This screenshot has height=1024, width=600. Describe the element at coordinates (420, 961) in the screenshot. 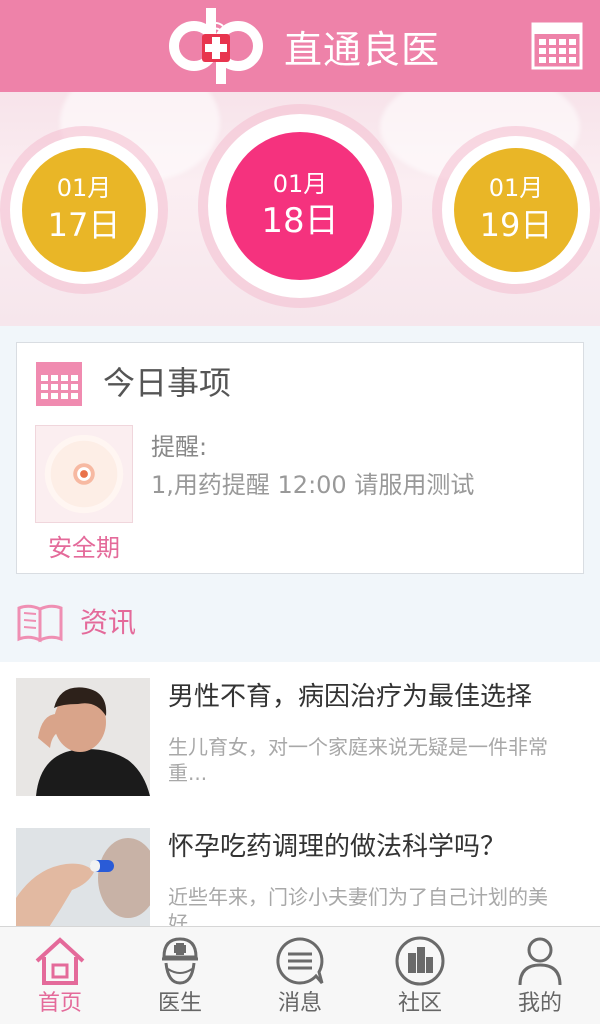

I see `community-icon` at that location.